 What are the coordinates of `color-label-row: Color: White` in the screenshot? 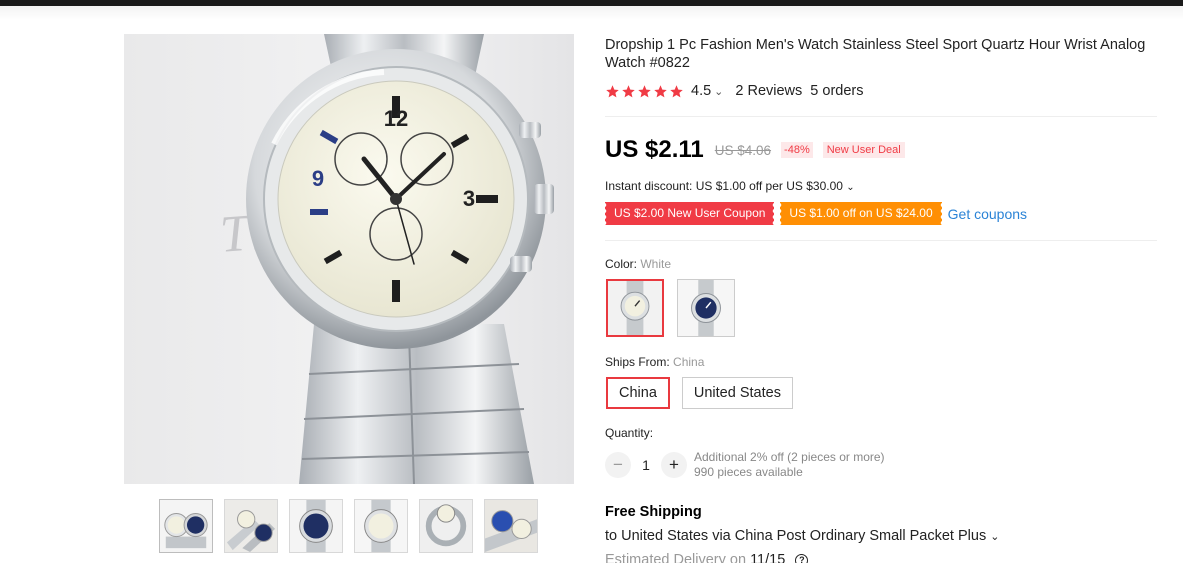 It's located at (638, 264).